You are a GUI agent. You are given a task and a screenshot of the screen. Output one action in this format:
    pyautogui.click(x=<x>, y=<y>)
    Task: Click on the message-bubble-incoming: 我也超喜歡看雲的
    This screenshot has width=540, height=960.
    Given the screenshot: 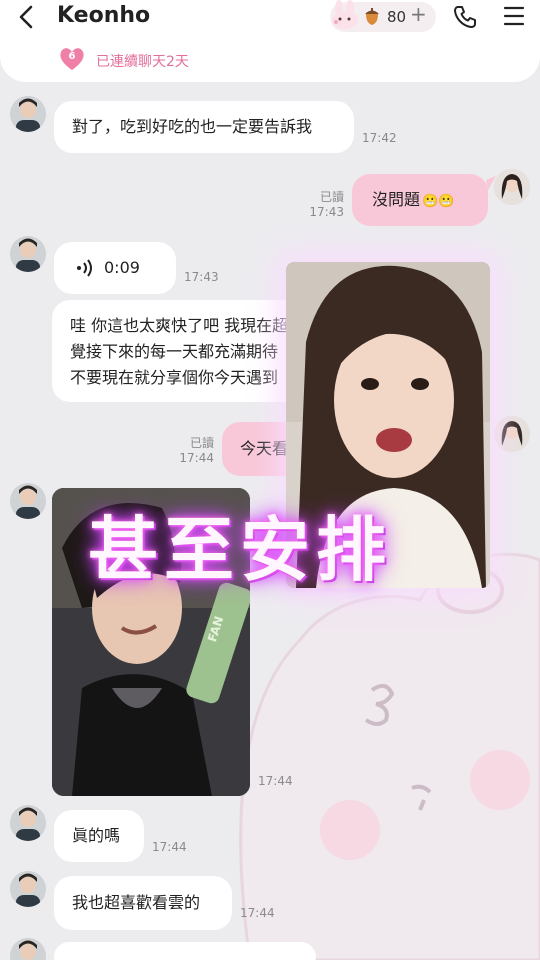 What is the action you would take?
    pyautogui.click(x=143, y=903)
    